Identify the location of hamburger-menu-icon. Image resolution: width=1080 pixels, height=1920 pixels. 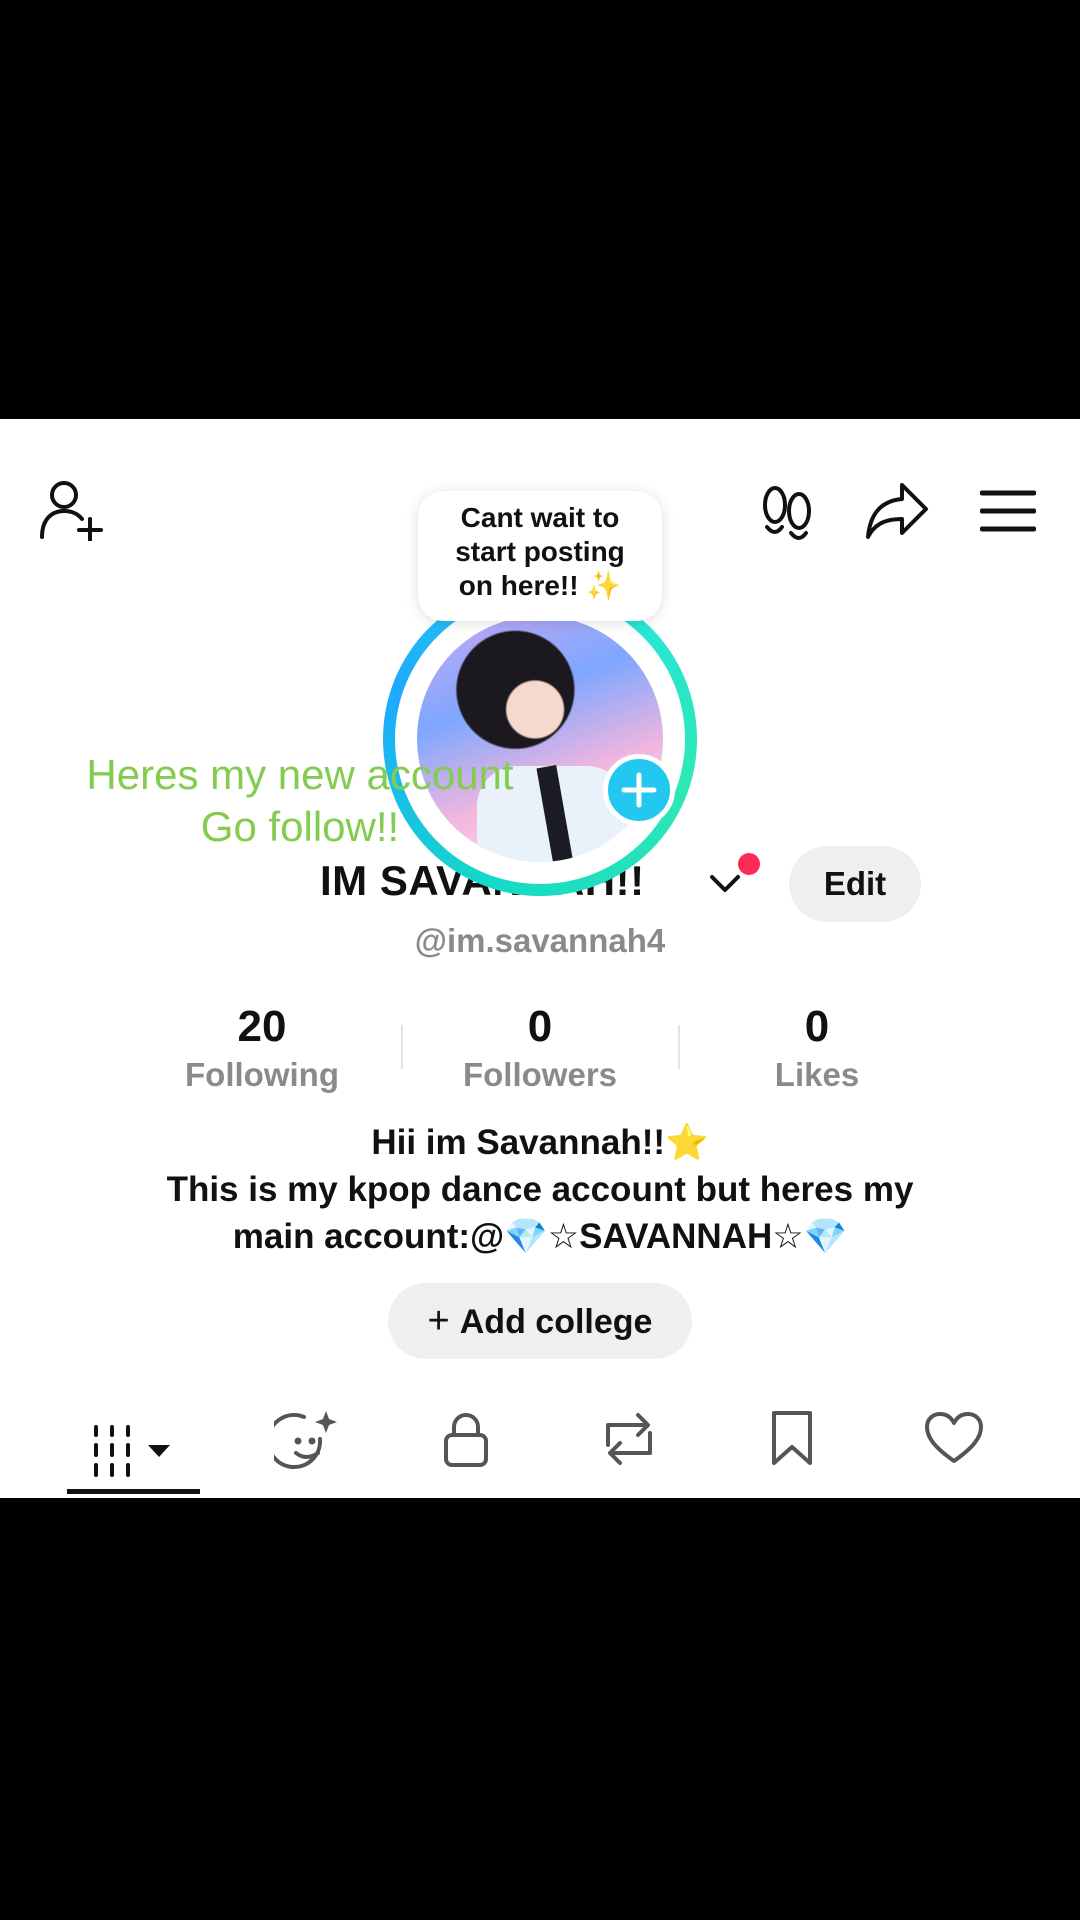
(1008, 511).